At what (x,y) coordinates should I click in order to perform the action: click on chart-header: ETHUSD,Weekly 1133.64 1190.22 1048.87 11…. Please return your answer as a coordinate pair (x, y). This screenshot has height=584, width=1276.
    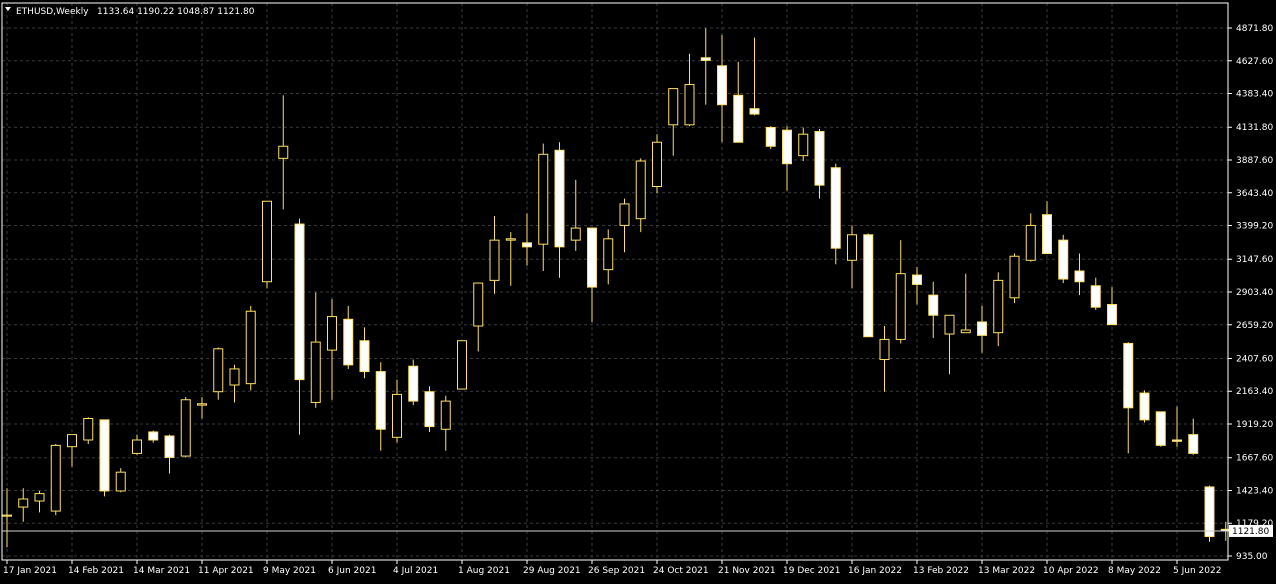
    Looking at the image, I should click on (130, 12).